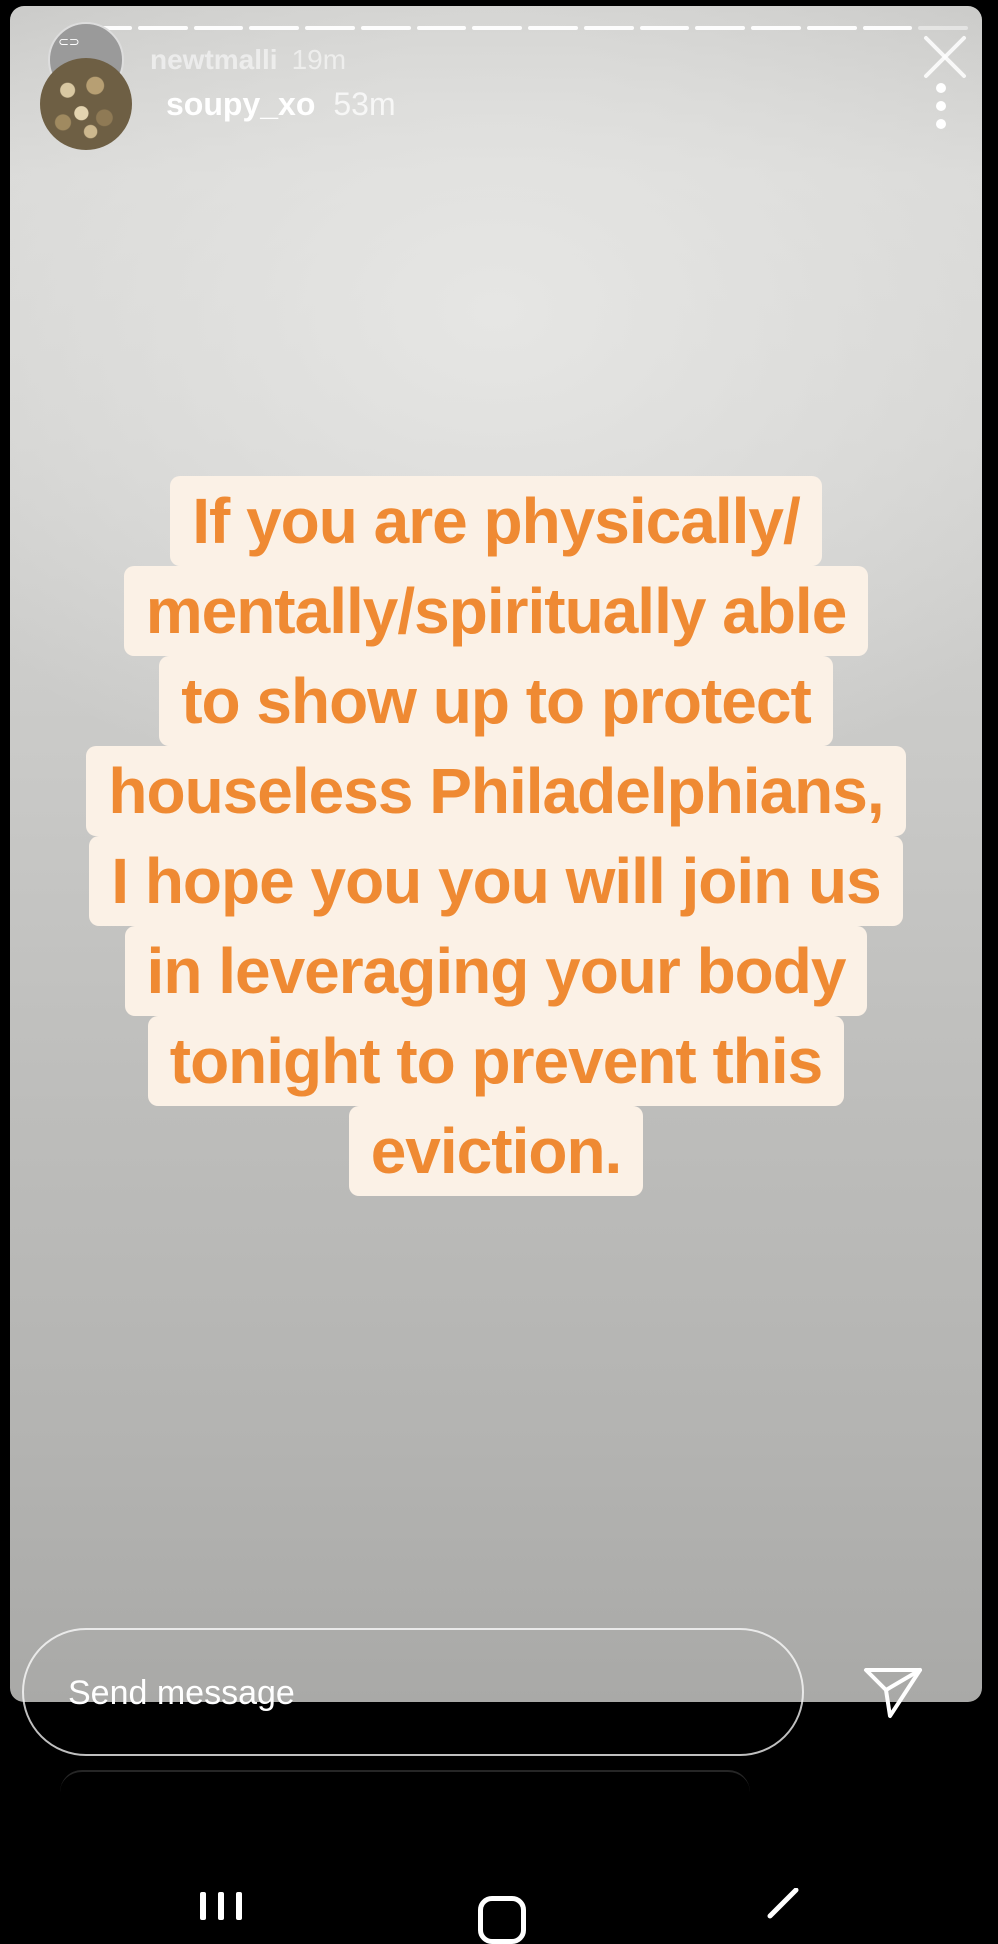 This screenshot has width=998, height=1944. What do you see at coordinates (941, 106) in the screenshot?
I see `more-options-icon` at bounding box center [941, 106].